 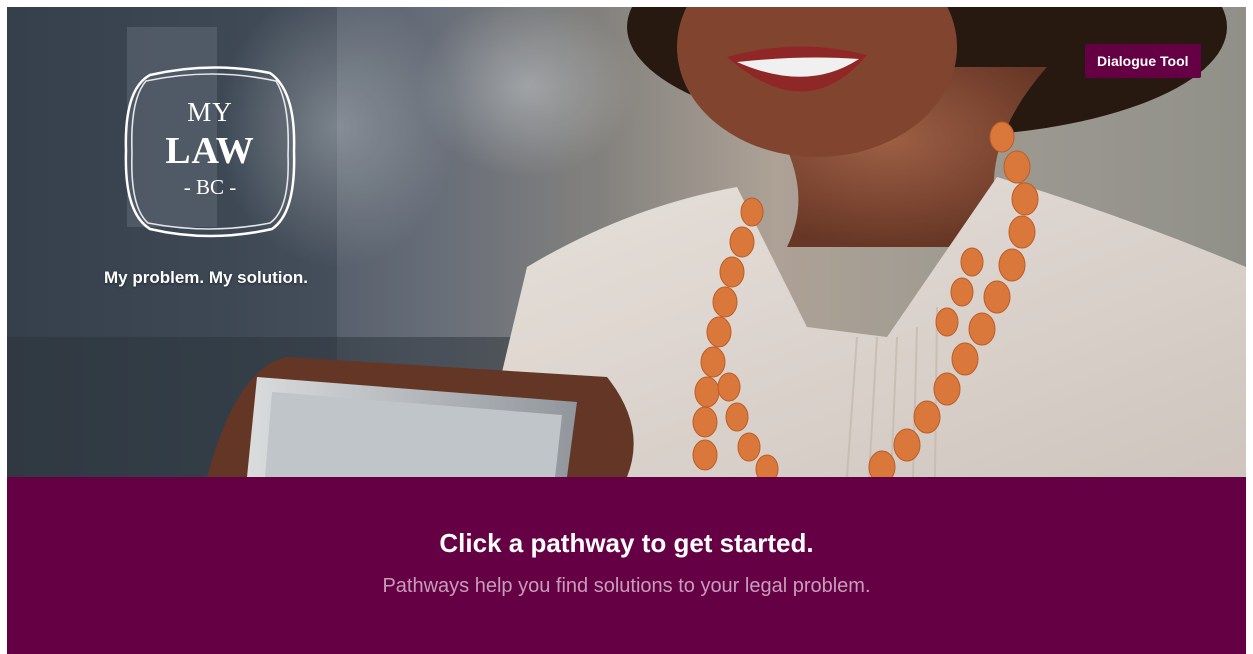 I want to click on mylawbc-logo: MY LAW - BC -, so click(x=210, y=151).